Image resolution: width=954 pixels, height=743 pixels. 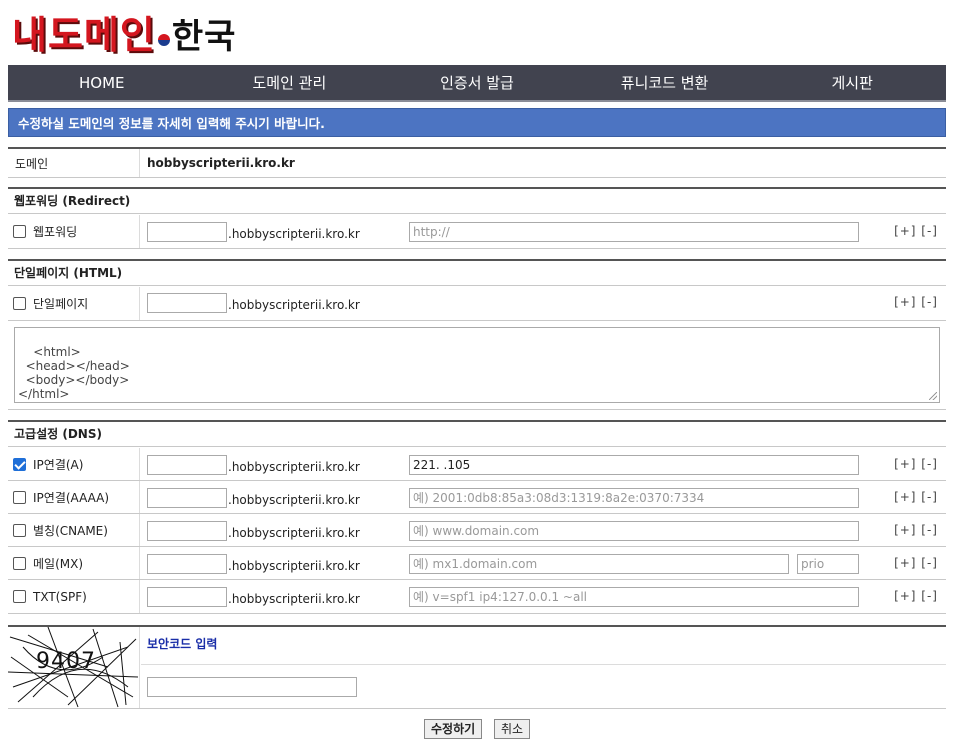 What do you see at coordinates (477, 304) in the screenshot?
I see `html-row: 단일페이지 .hobbyscripterii.kro.kr [+] [-]` at bounding box center [477, 304].